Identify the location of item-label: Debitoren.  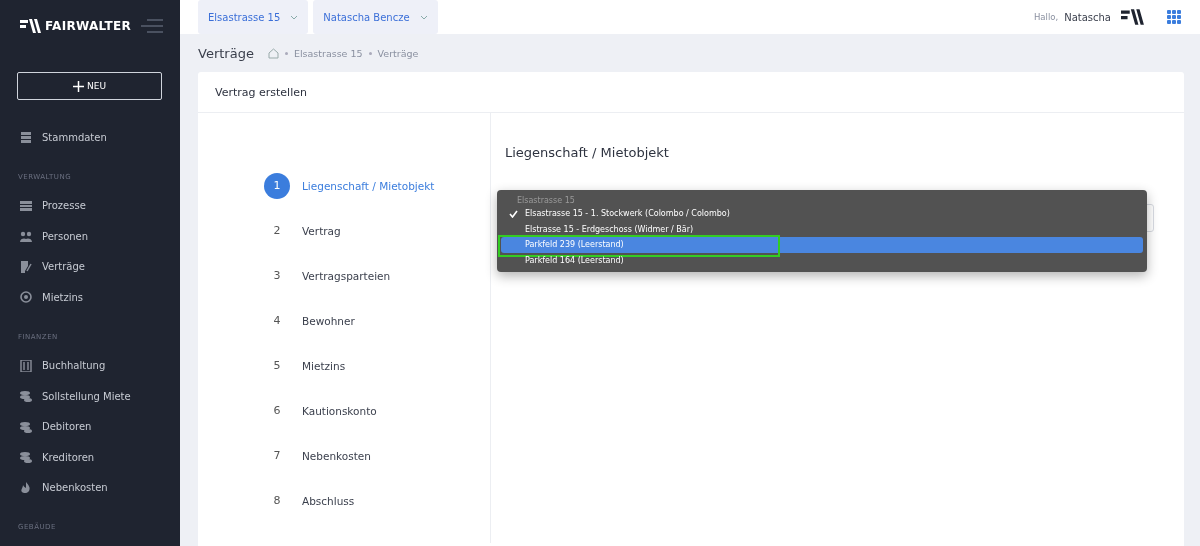
(67, 427).